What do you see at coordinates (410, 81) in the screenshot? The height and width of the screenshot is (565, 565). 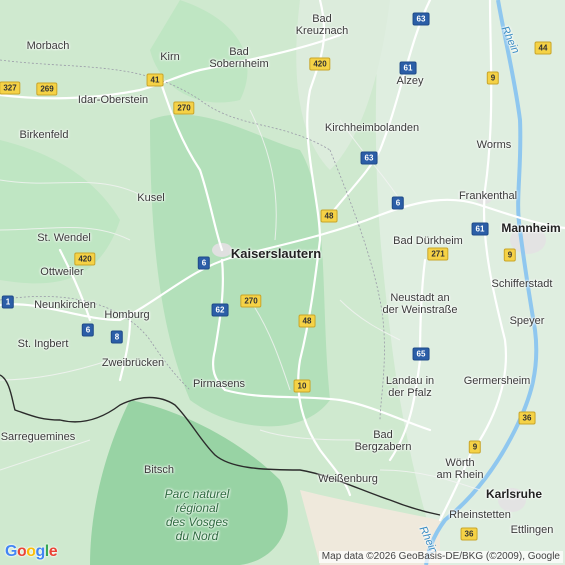 I see `city-label: Alzey` at bounding box center [410, 81].